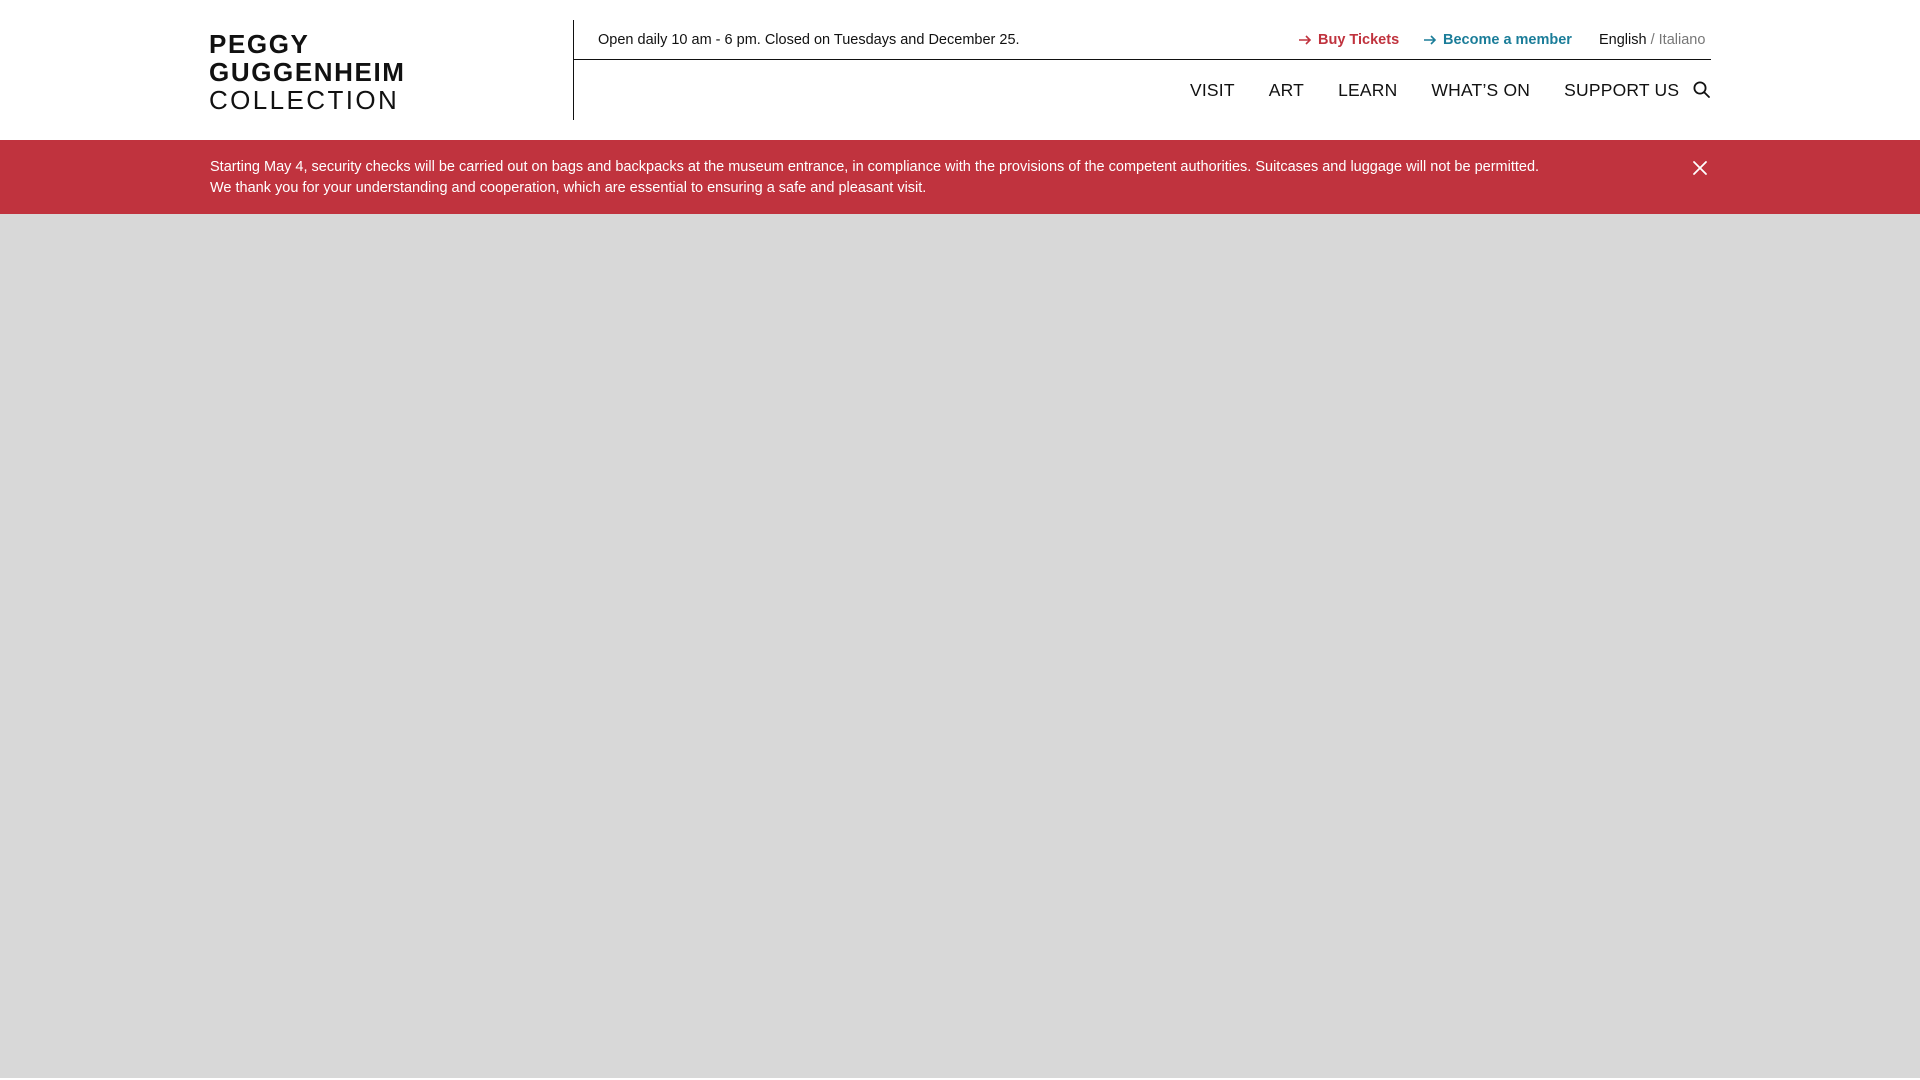 This screenshot has width=1920, height=1080. What do you see at coordinates (1480, 90) in the screenshot?
I see `nav-item-whats-on: WHAT’S ON` at bounding box center [1480, 90].